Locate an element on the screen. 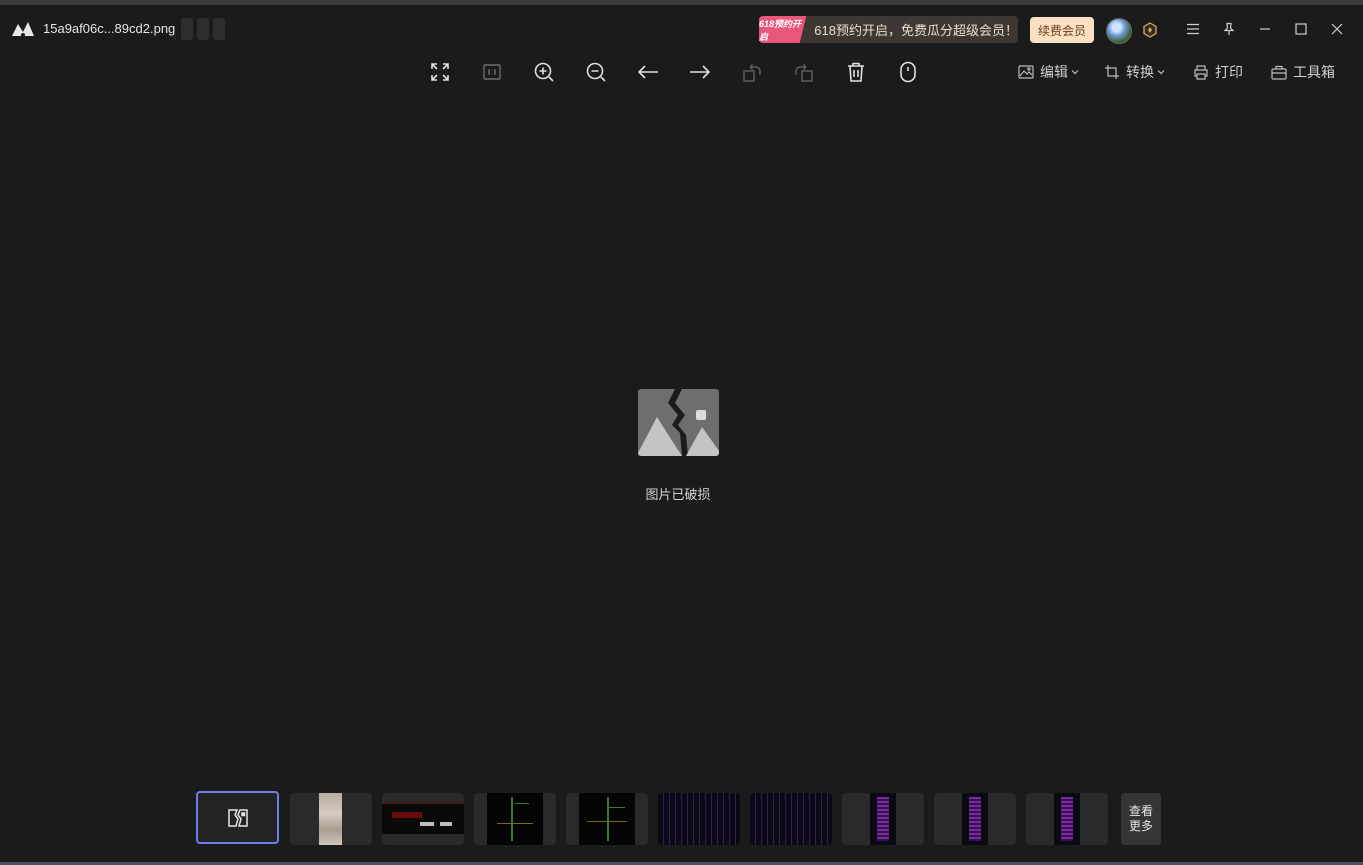 The width and height of the screenshot is (1363, 865). fullscreen-icon is located at coordinates (440, 72).